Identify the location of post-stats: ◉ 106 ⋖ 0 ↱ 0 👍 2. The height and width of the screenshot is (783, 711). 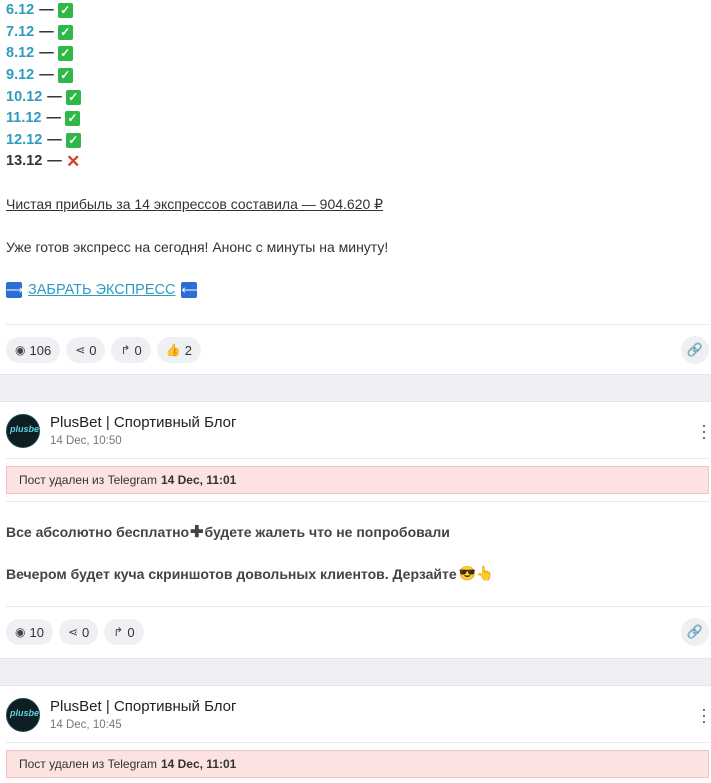
(103, 350).